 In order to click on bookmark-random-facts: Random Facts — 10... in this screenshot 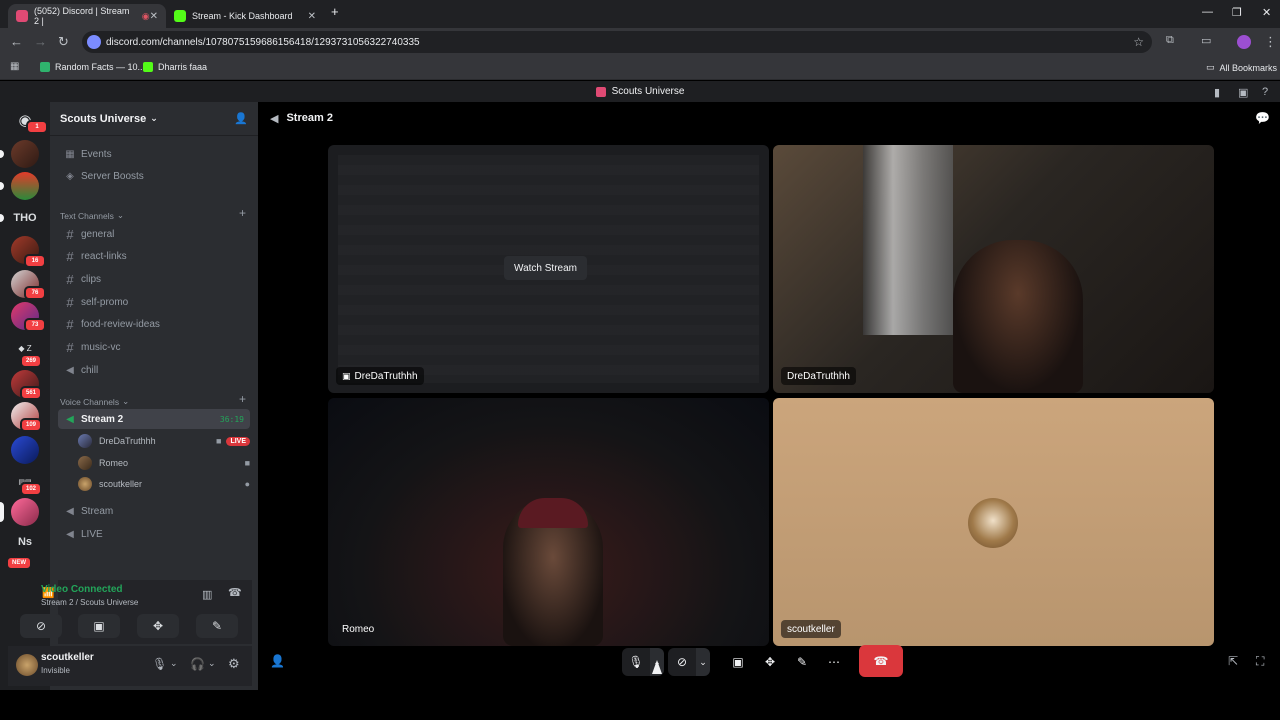, I will do `click(92, 67)`.